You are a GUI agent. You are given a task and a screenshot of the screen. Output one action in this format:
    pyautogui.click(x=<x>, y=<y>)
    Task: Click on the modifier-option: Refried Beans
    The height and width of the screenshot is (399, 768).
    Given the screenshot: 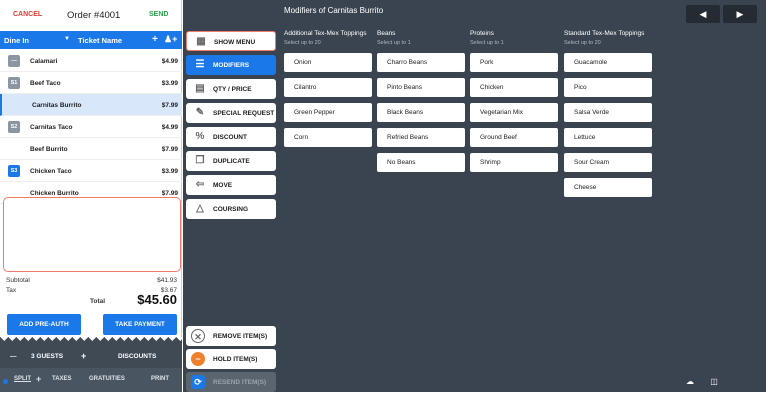 What is the action you would take?
    pyautogui.click(x=421, y=137)
    